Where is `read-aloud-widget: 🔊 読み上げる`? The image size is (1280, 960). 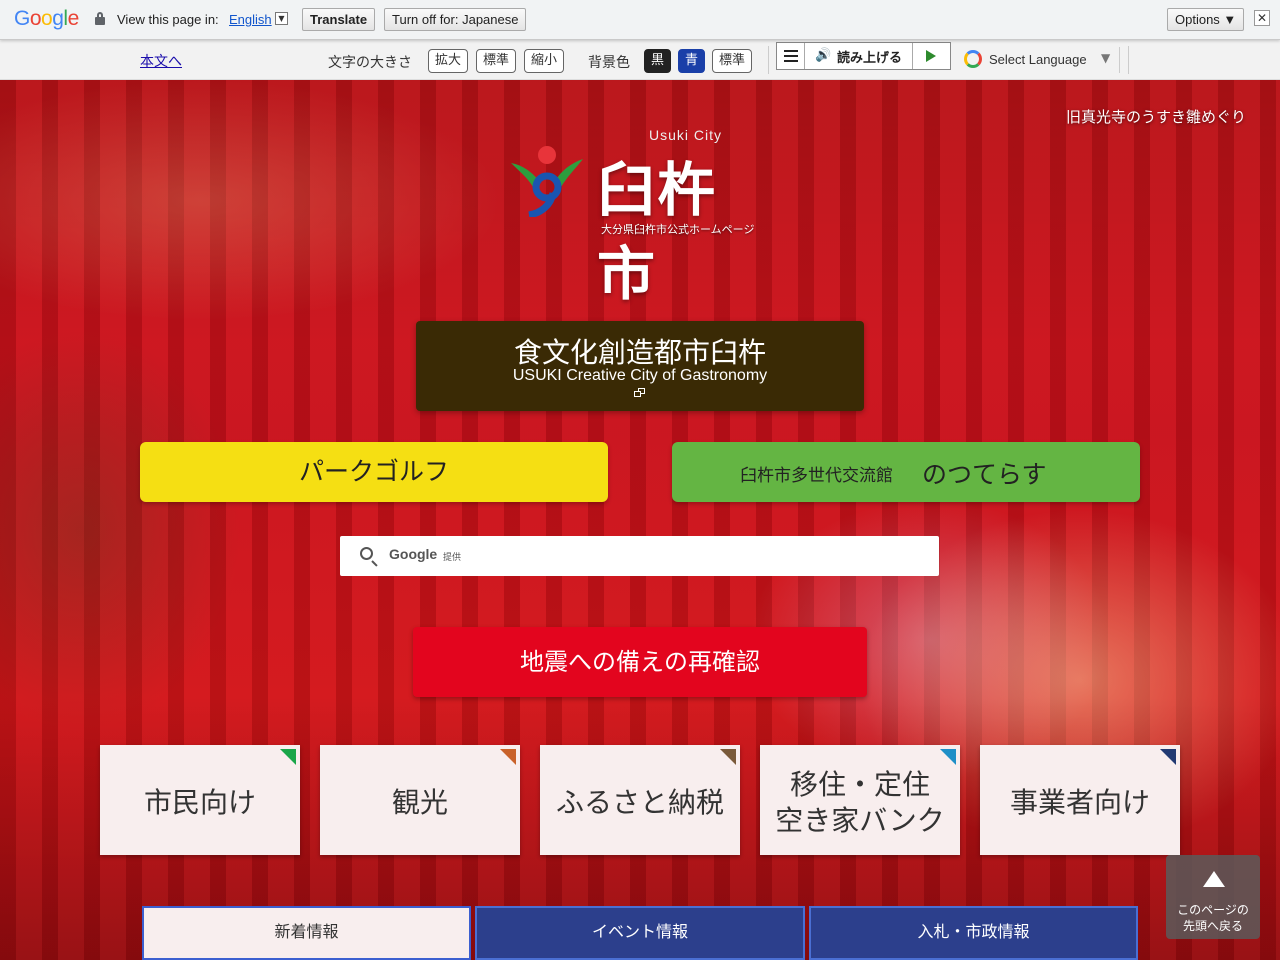
read-aloud-widget: 🔊 読み上げる is located at coordinates (863, 56).